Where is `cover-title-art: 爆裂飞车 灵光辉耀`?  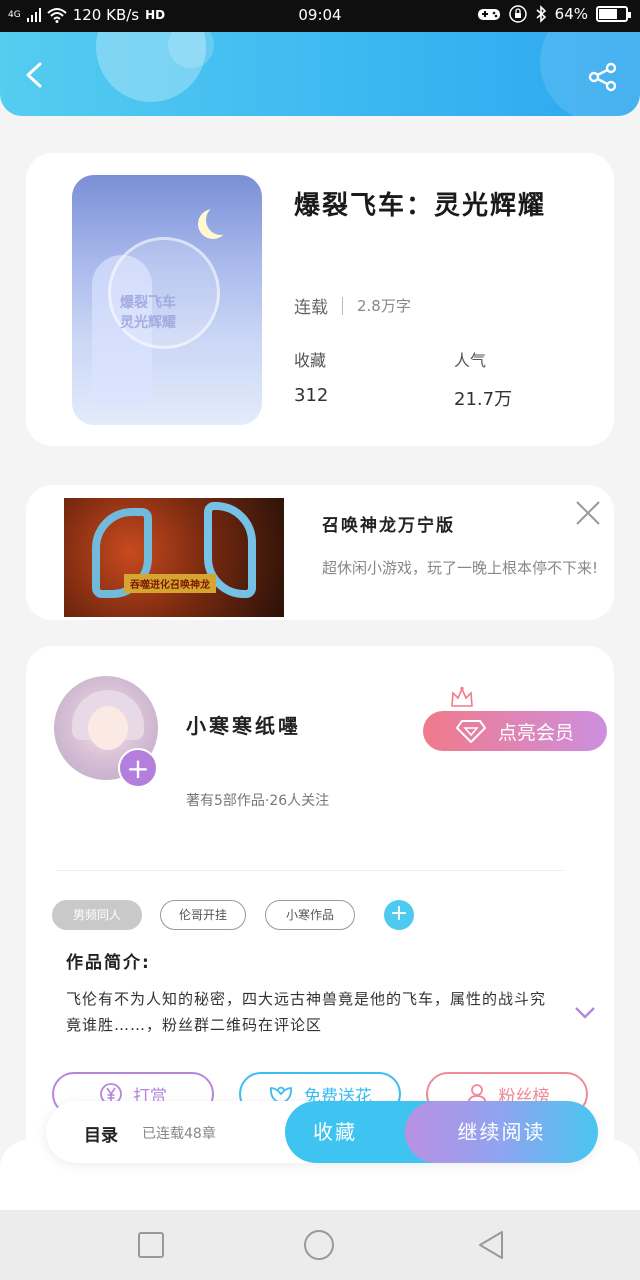 cover-title-art: 爆裂飞车 灵光辉耀 is located at coordinates (148, 313).